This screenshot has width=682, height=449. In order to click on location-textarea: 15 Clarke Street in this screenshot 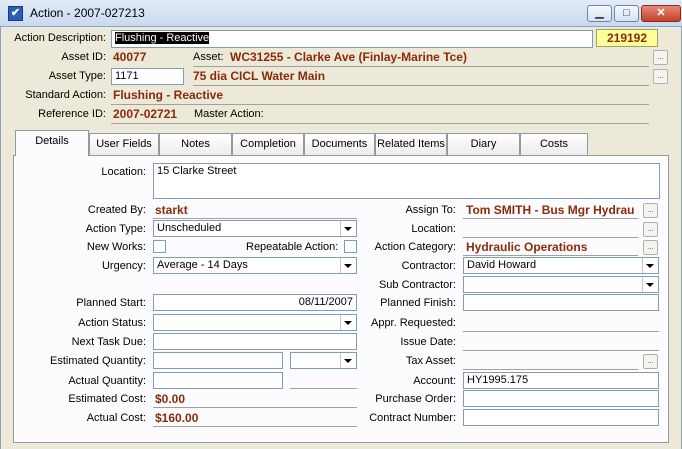, I will do `click(406, 181)`.